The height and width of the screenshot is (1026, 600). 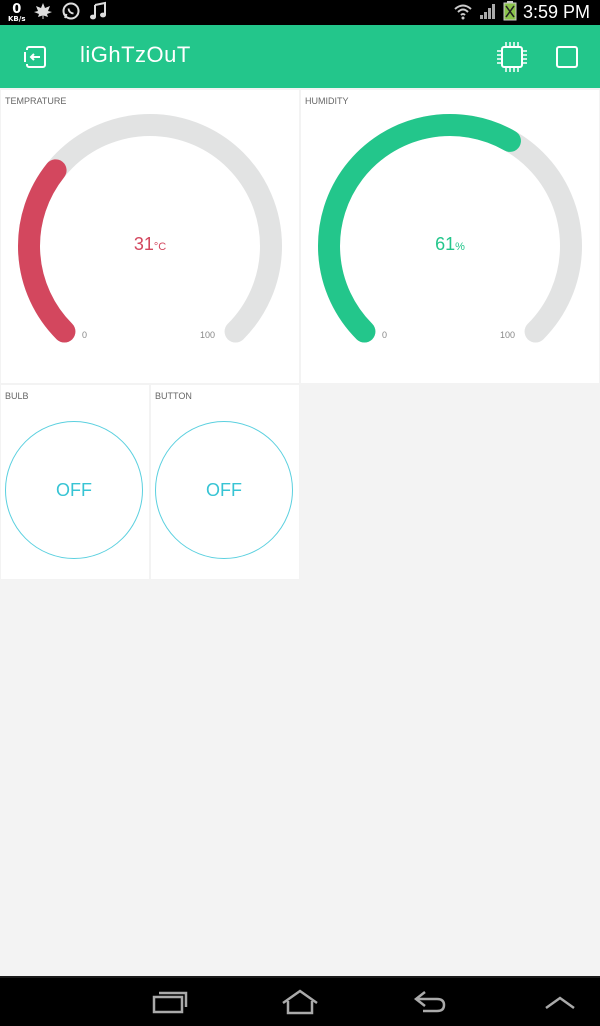 I want to click on status-bar: 0 KB/s 3:59 PM, so click(x=300, y=12).